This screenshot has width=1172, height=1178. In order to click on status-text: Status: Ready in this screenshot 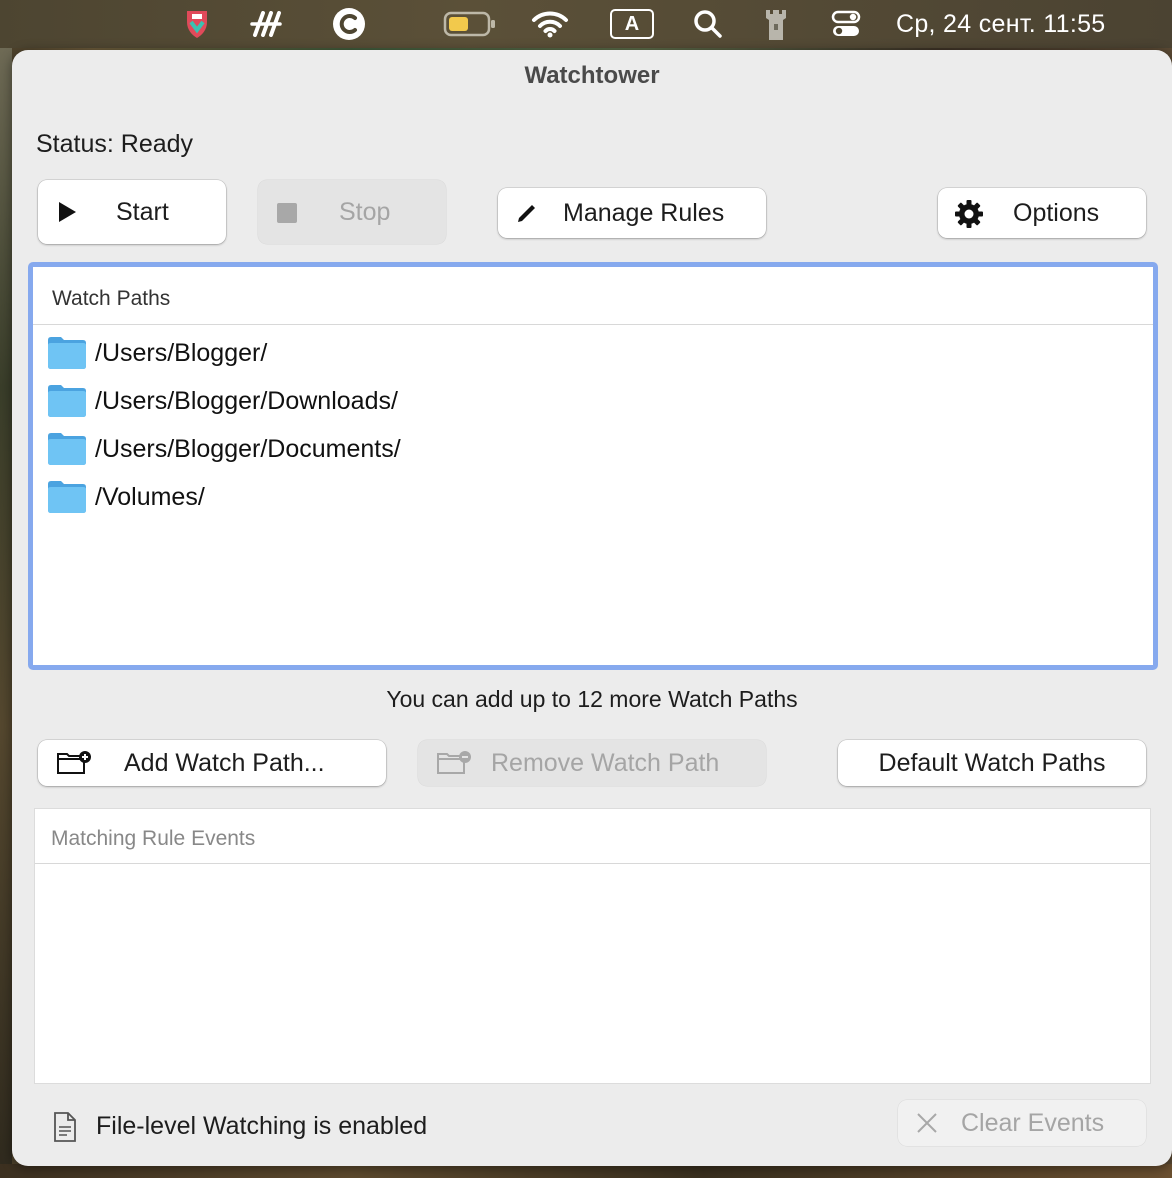, I will do `click(115, 144)`.